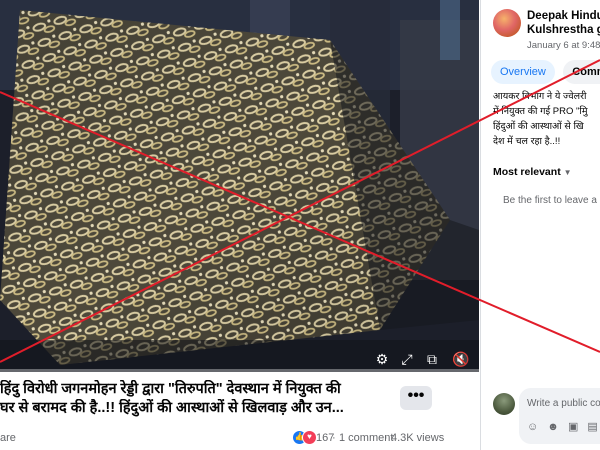 The height and width of the screenshot is (450, 600). I want to click on picture-in-picture-icon: ⧉, so click(432, 359).